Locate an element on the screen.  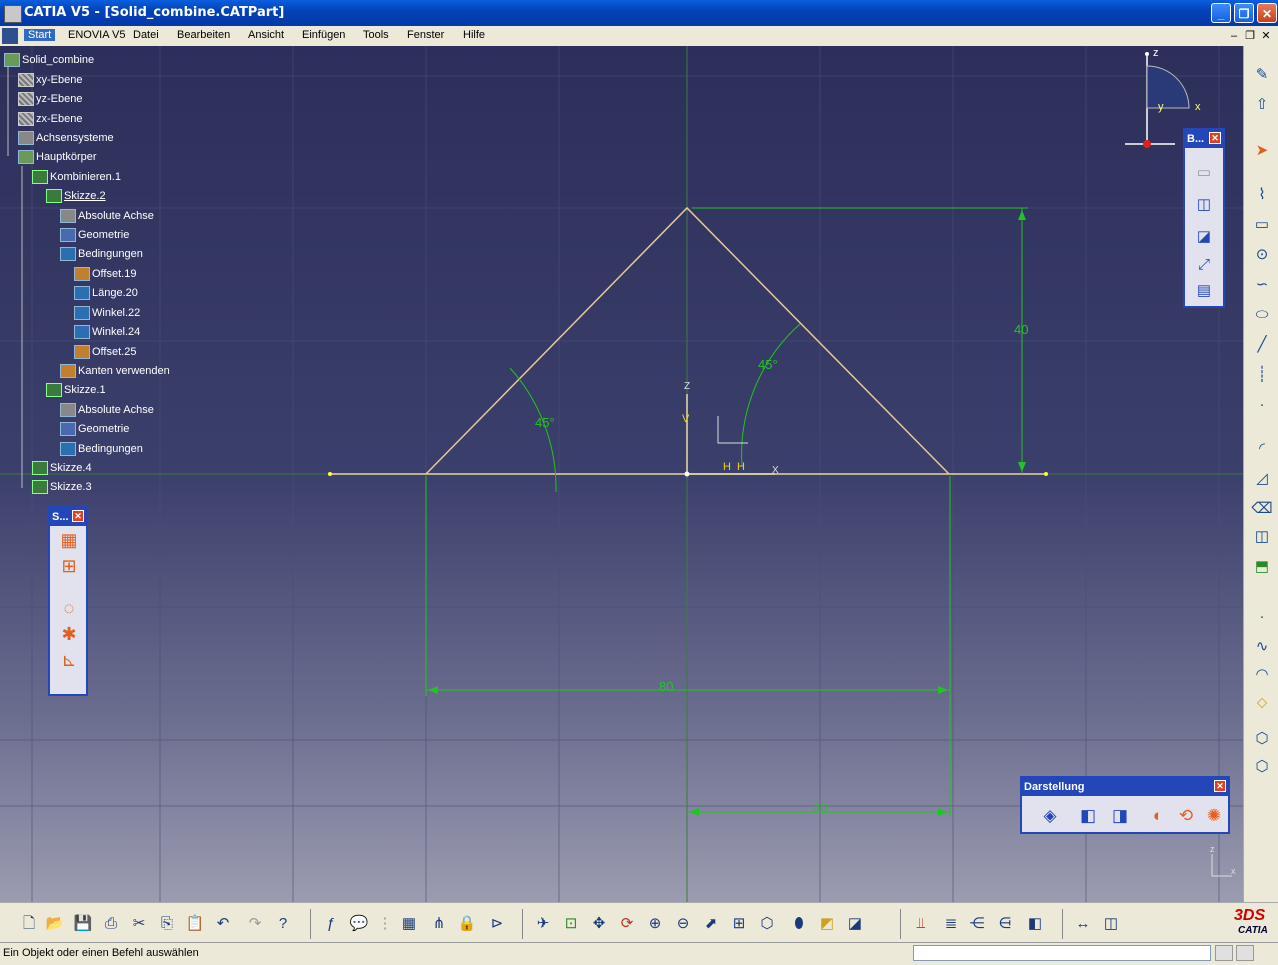
sketch-tools-toolbar: S... ✕ ▦ ⊞ ◌ ✱ ⊾ is located at coordinates (68, 601).